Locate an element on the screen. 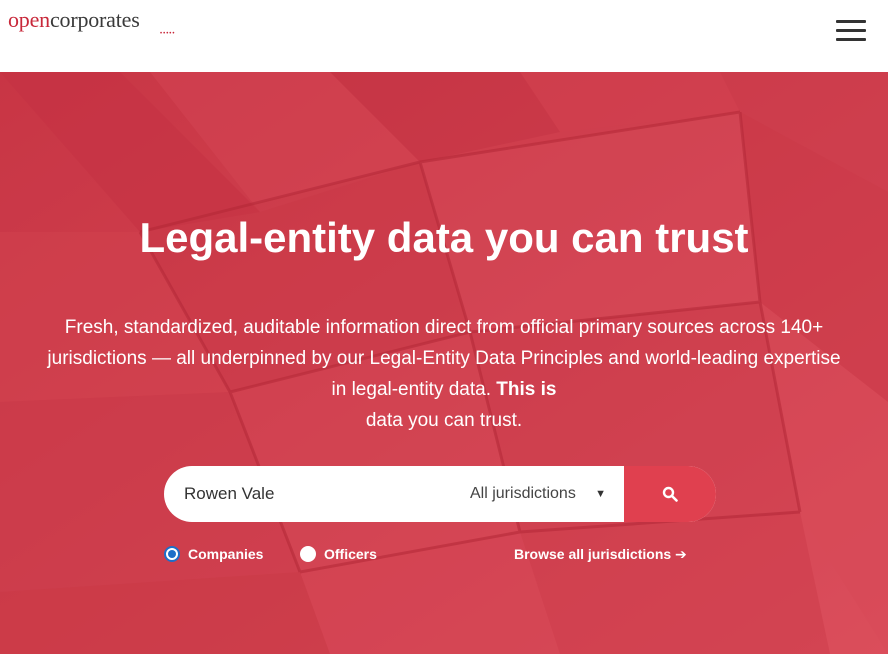 The image size is (888, 654). search-button is located at coordinates (670, 494).